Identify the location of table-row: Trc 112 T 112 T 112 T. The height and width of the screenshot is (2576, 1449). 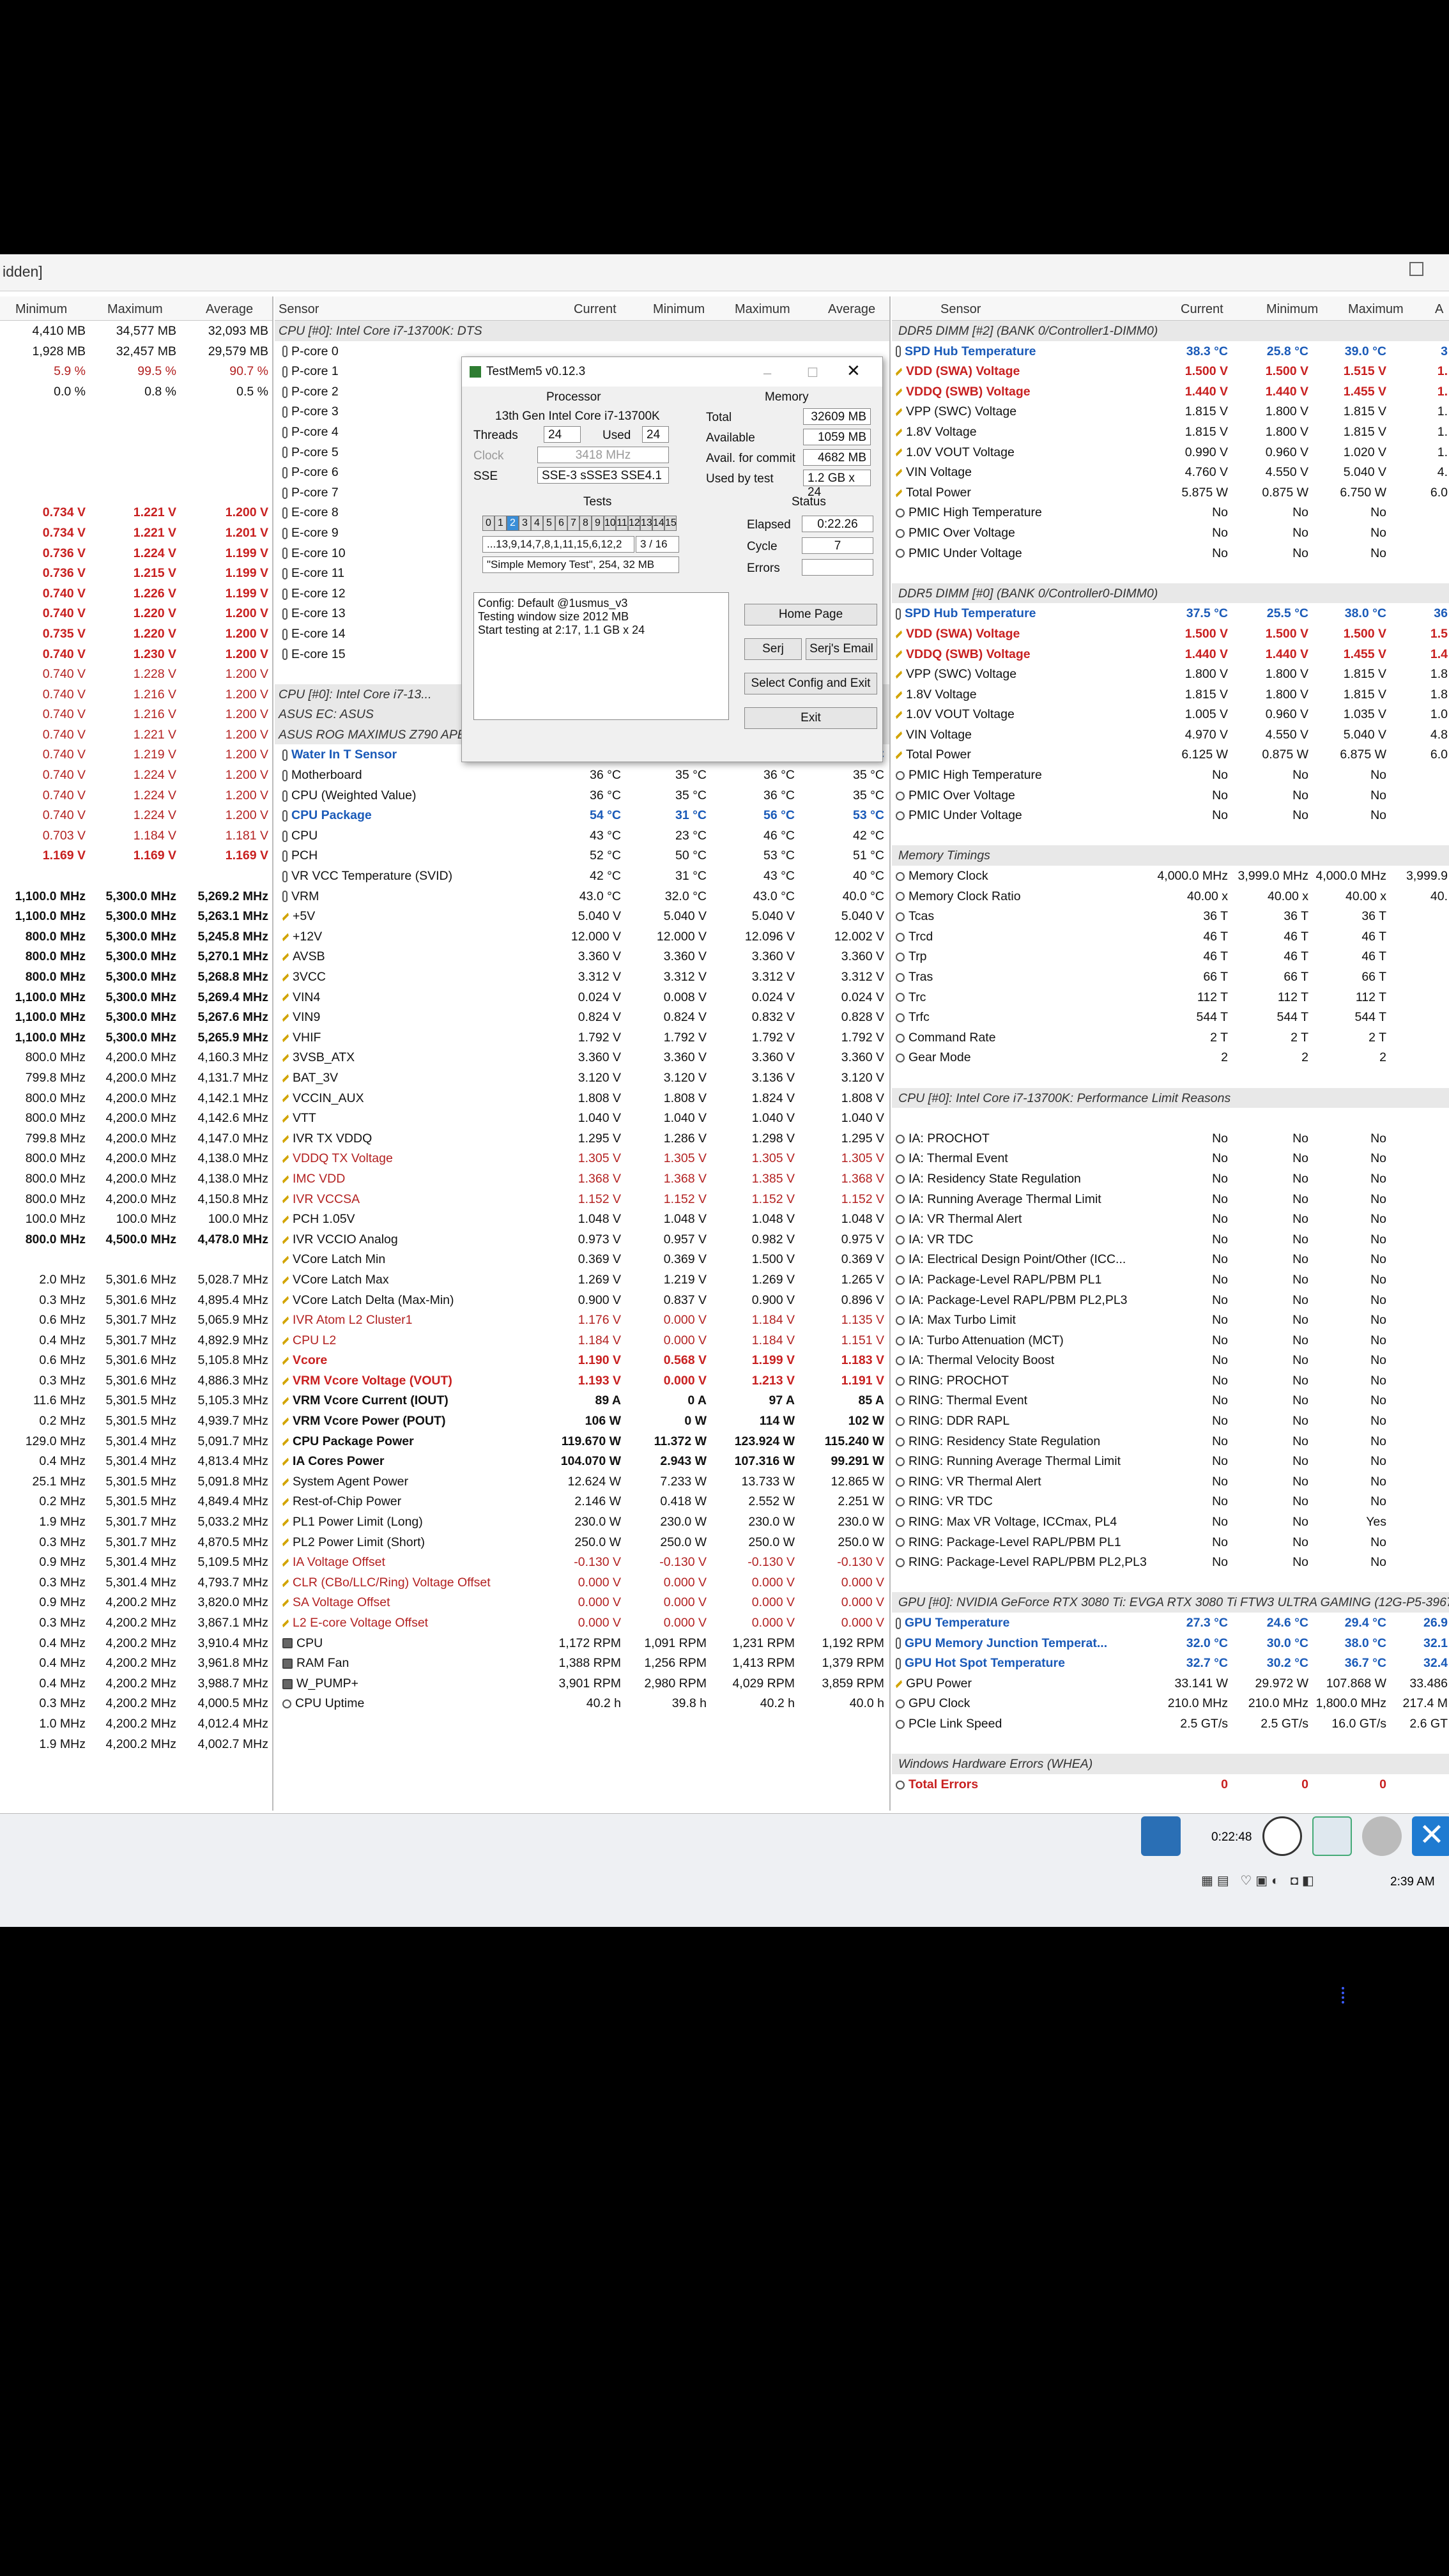
(1170, 997).